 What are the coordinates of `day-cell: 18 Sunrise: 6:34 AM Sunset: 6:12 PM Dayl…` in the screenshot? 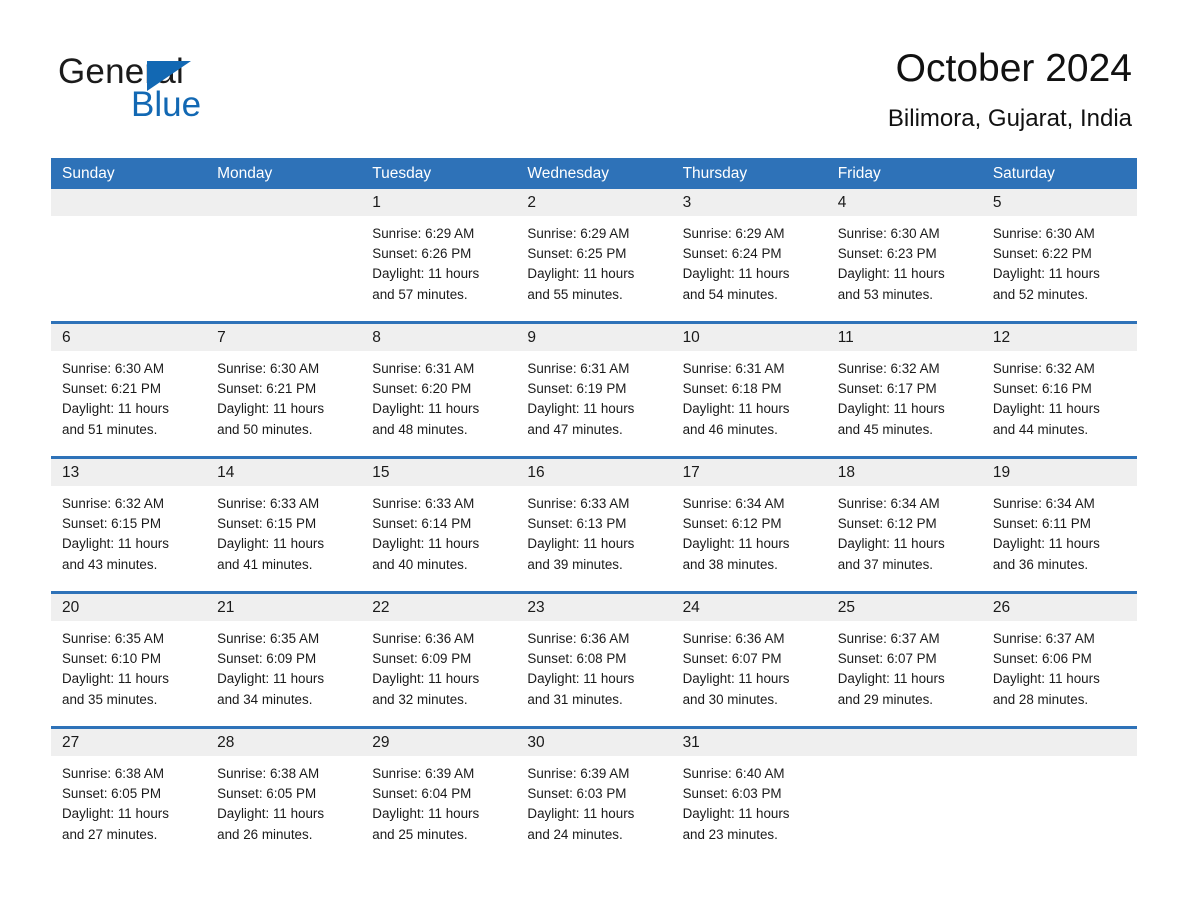 It's located at (904, 525).